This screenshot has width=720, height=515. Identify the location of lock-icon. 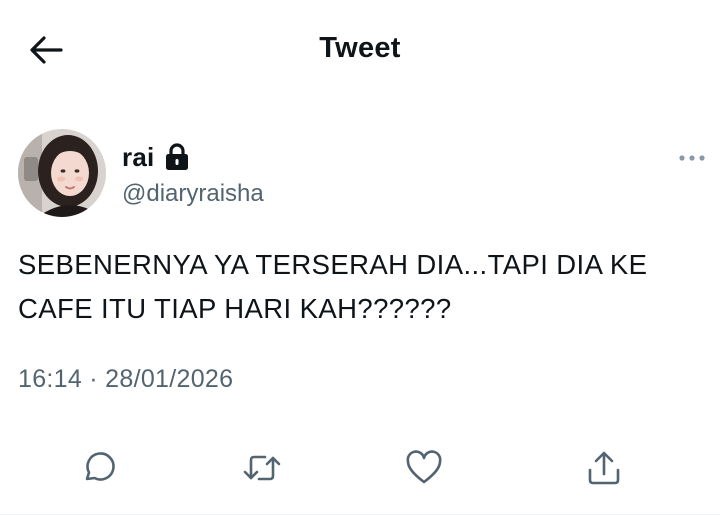
(177, 157).